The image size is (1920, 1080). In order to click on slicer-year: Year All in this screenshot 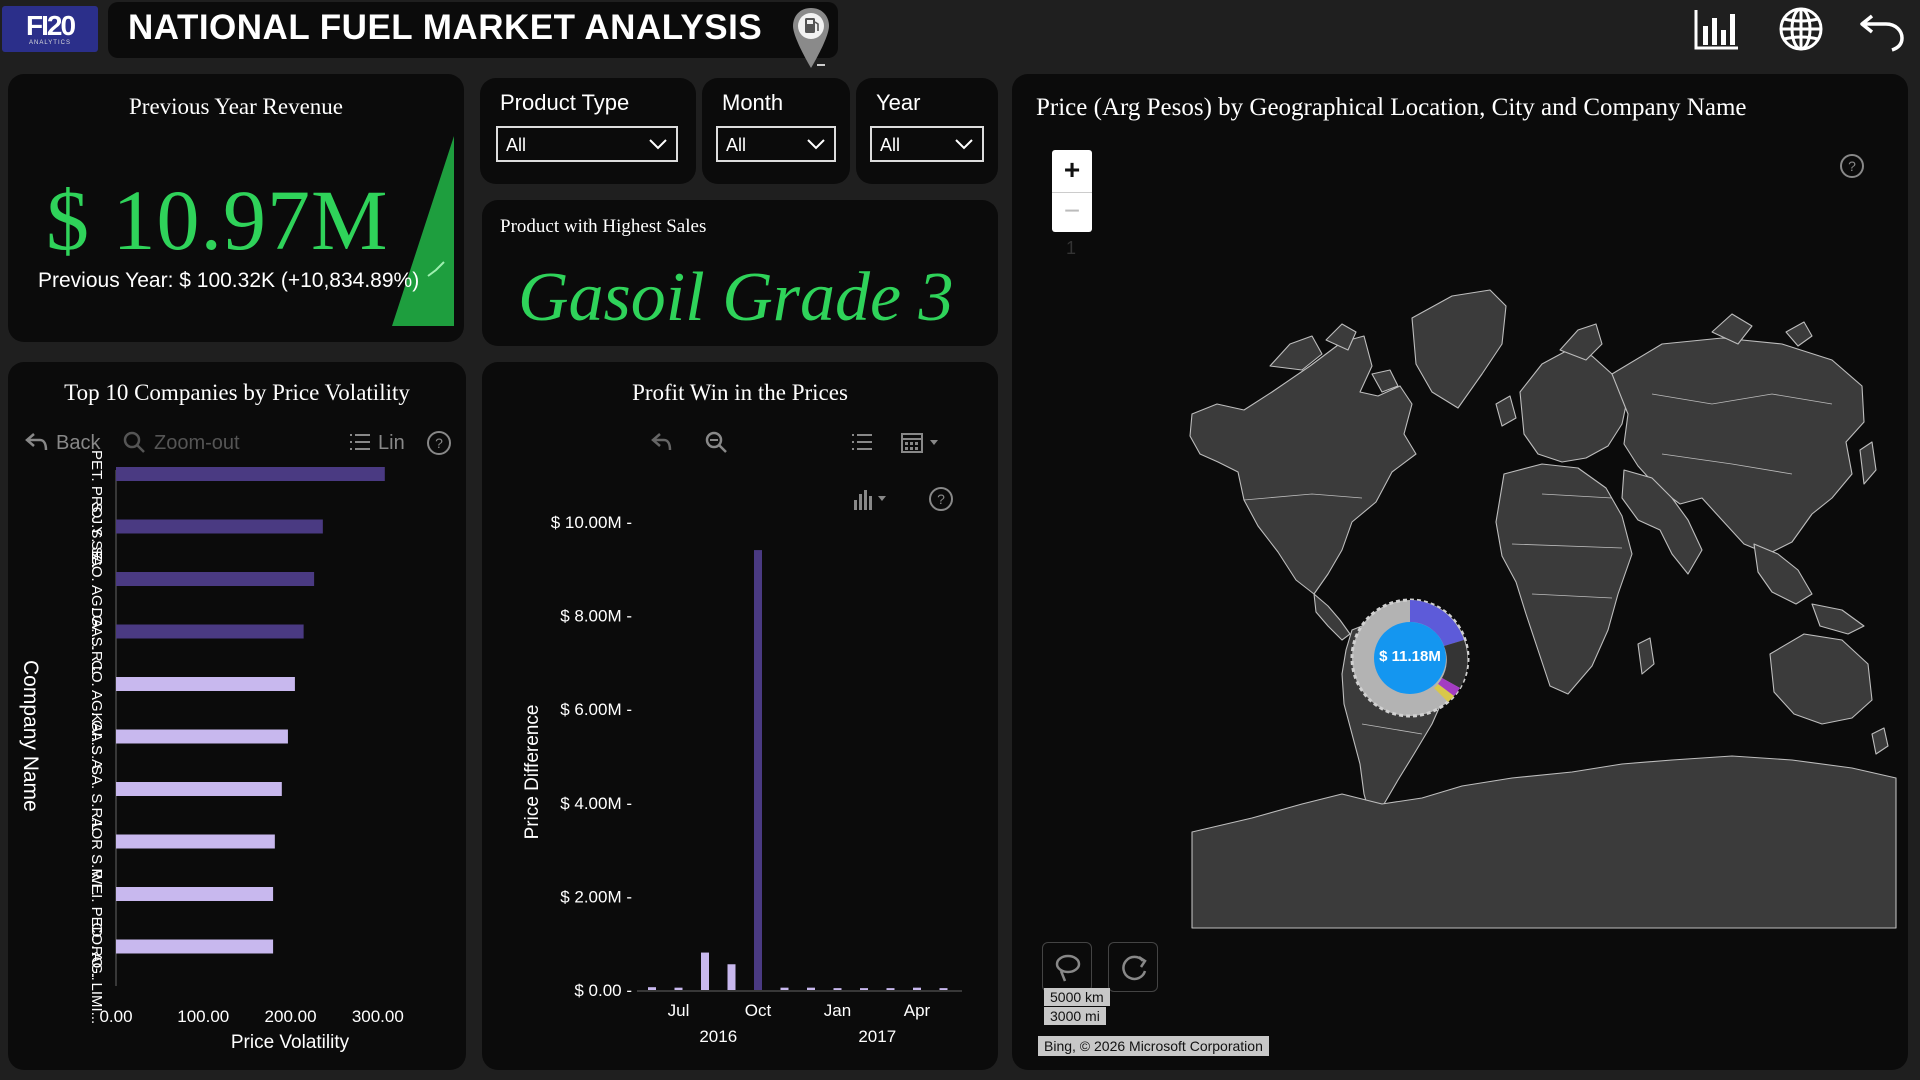, I will do `click(927, 131)`.